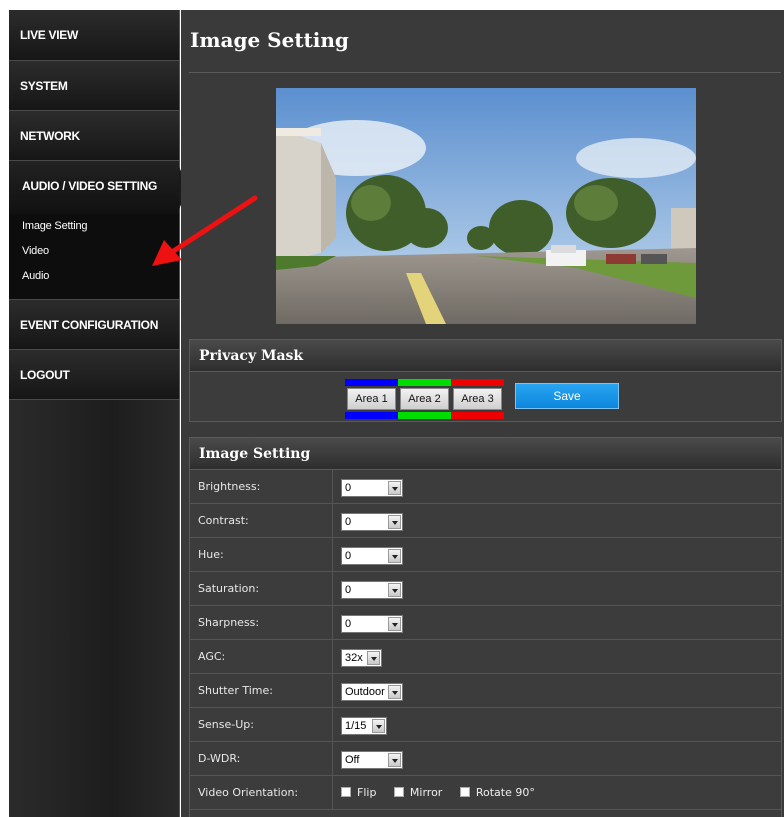 Image resolution: width=784 pixels, height=817 pixels. I want to click on agc-row: AGC: 32x, so click(485, 657).